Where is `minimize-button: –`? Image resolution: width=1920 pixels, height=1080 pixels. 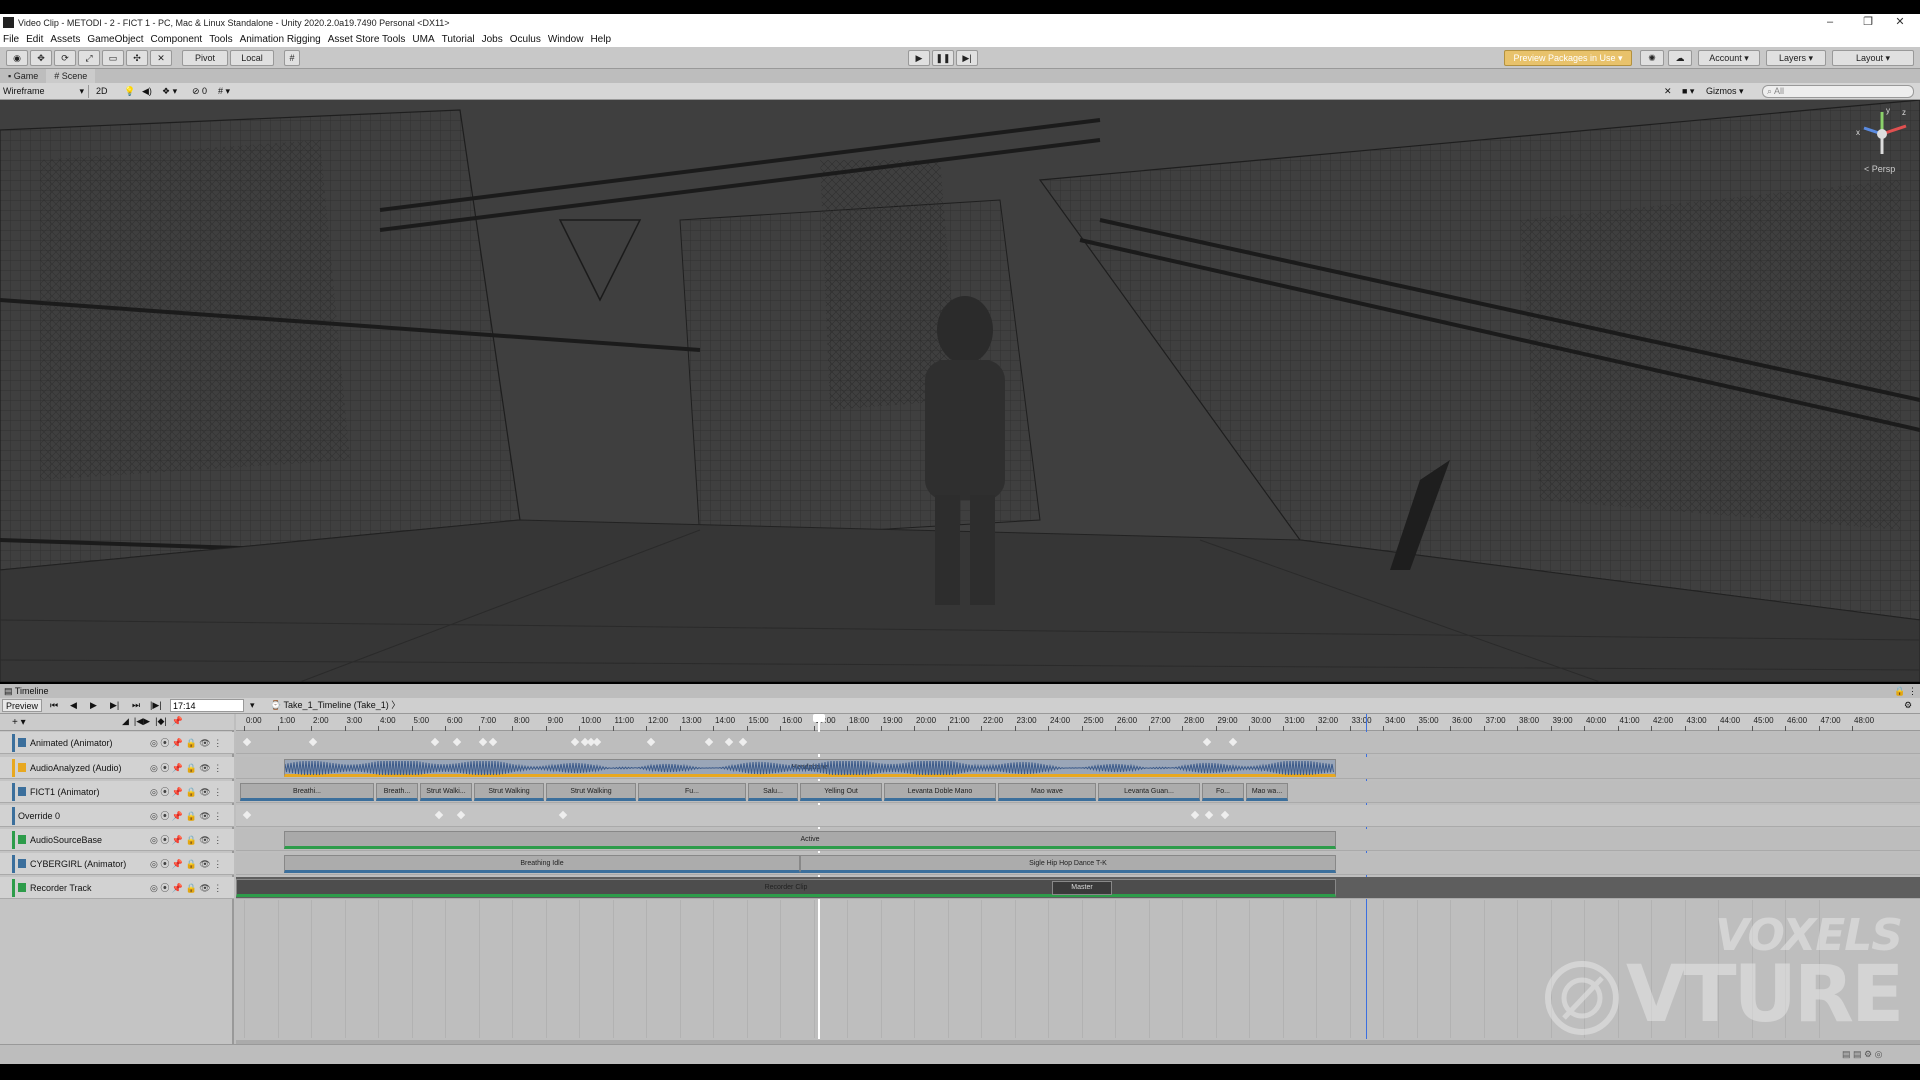 minimize-button: – is located at coordinates (1830, 22).